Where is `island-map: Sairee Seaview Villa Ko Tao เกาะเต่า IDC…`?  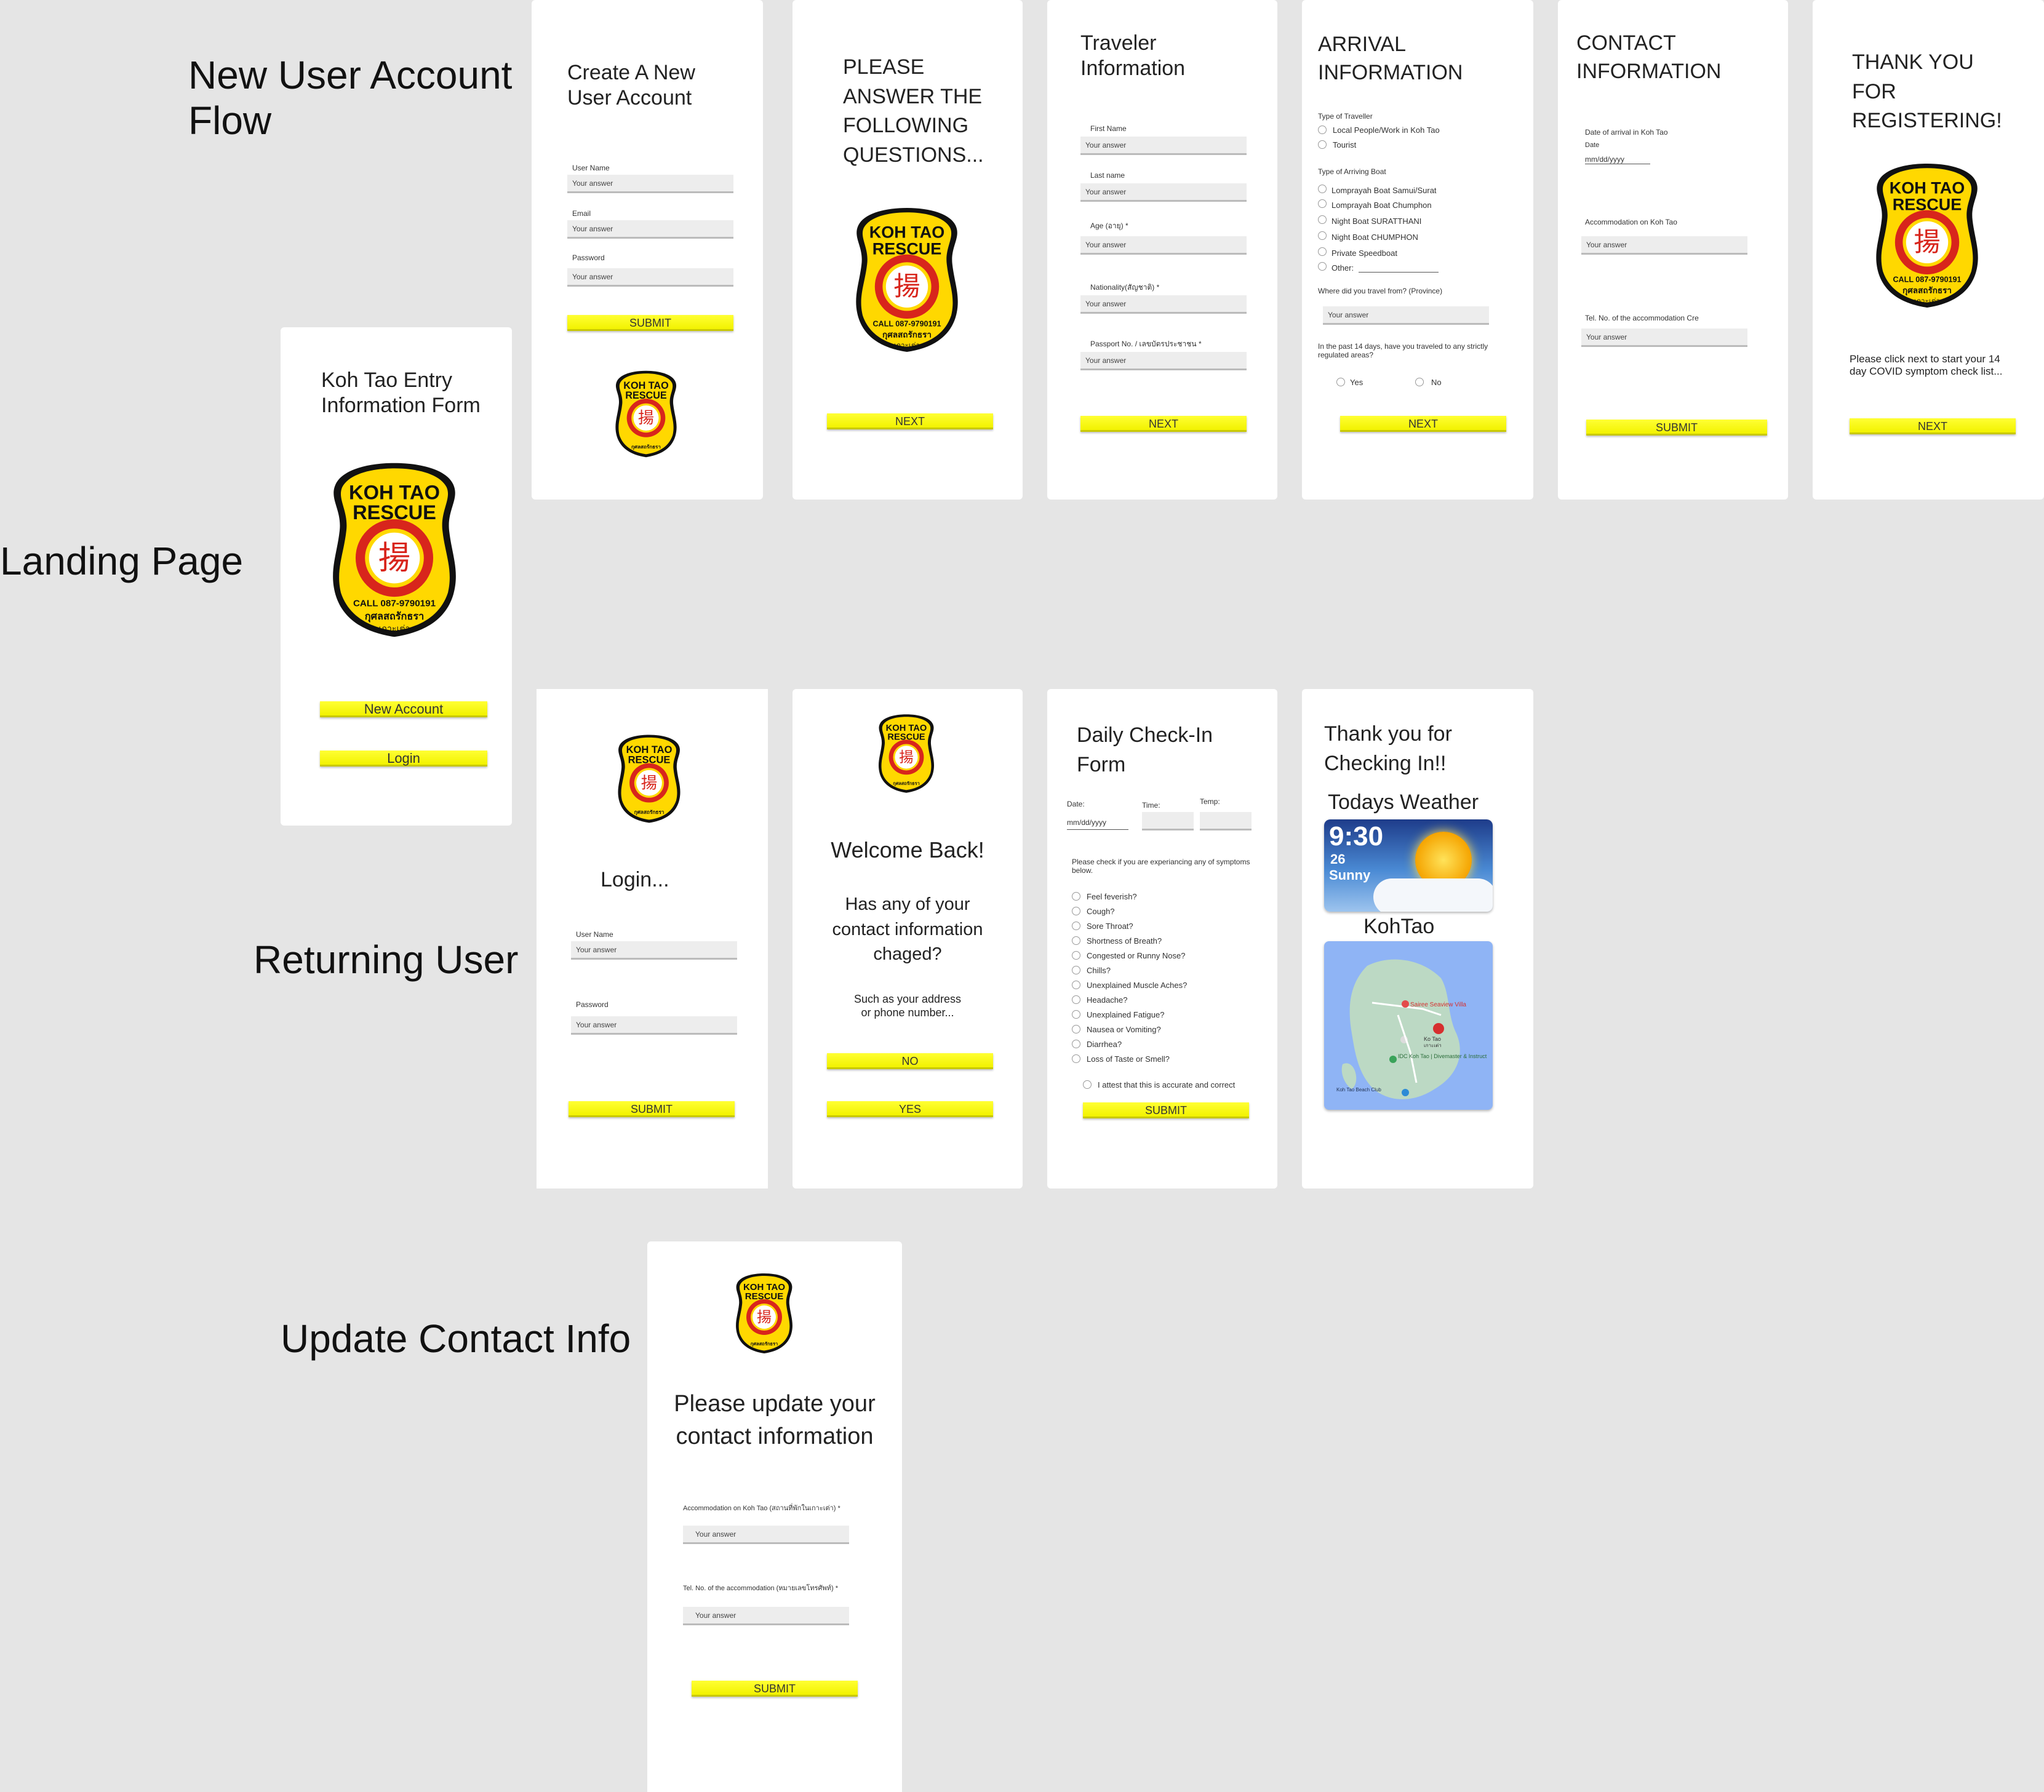
island-map: Sairee Seaview Villa Ko Tao เกาะเต่า IDC… is located at coordinates (1411, 1029).